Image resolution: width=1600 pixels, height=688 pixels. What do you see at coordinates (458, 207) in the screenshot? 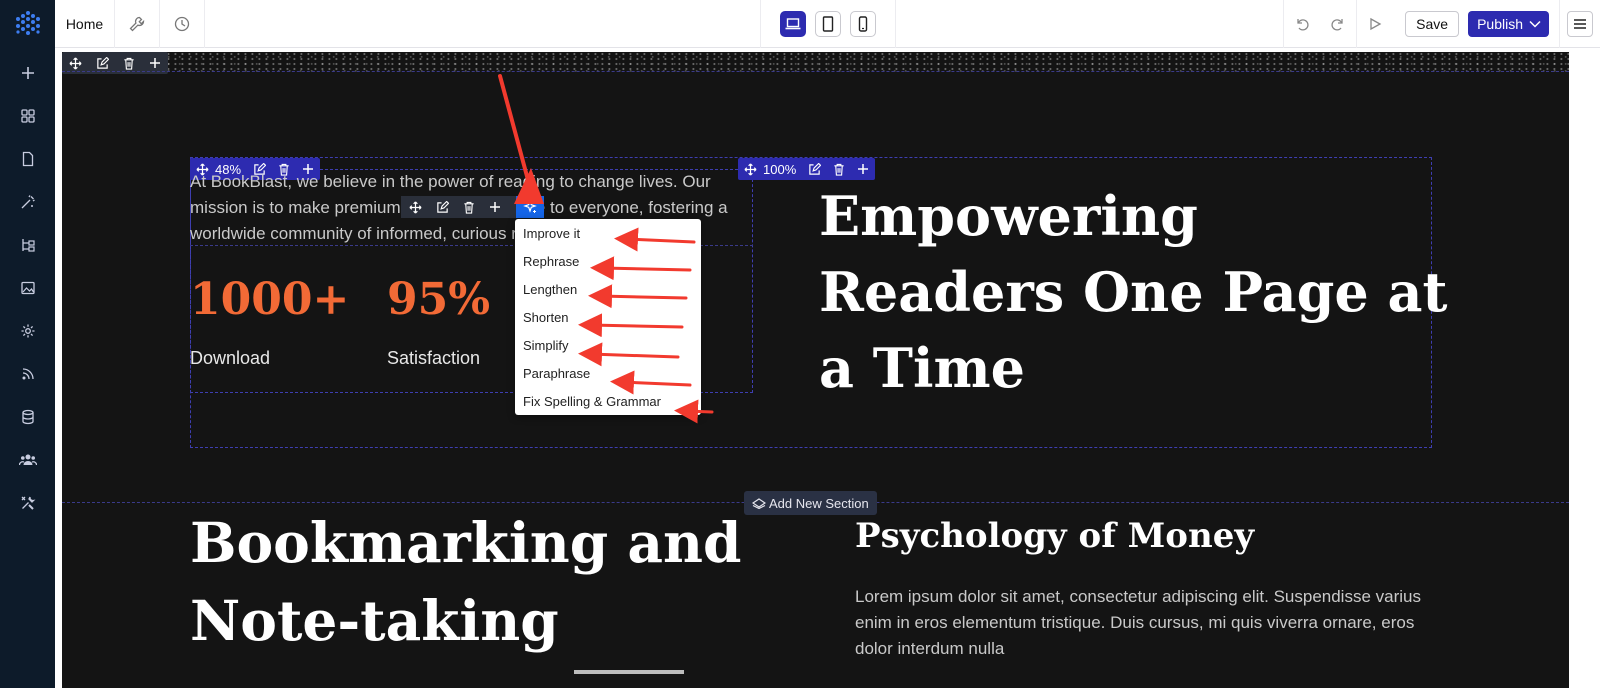
I see `text-toolbar` at bounding box center [458, 207].